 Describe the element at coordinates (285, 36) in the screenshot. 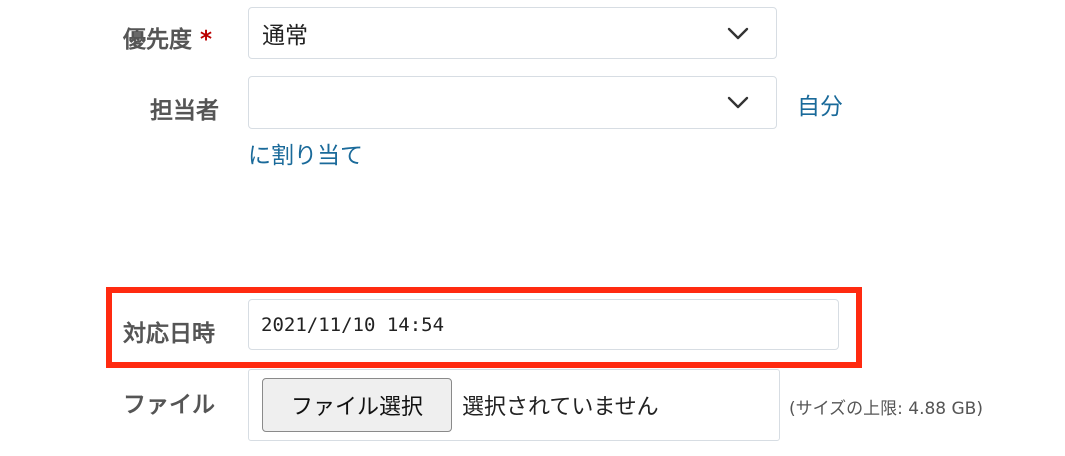

I see `priority-selected-value: 通常` at that location.